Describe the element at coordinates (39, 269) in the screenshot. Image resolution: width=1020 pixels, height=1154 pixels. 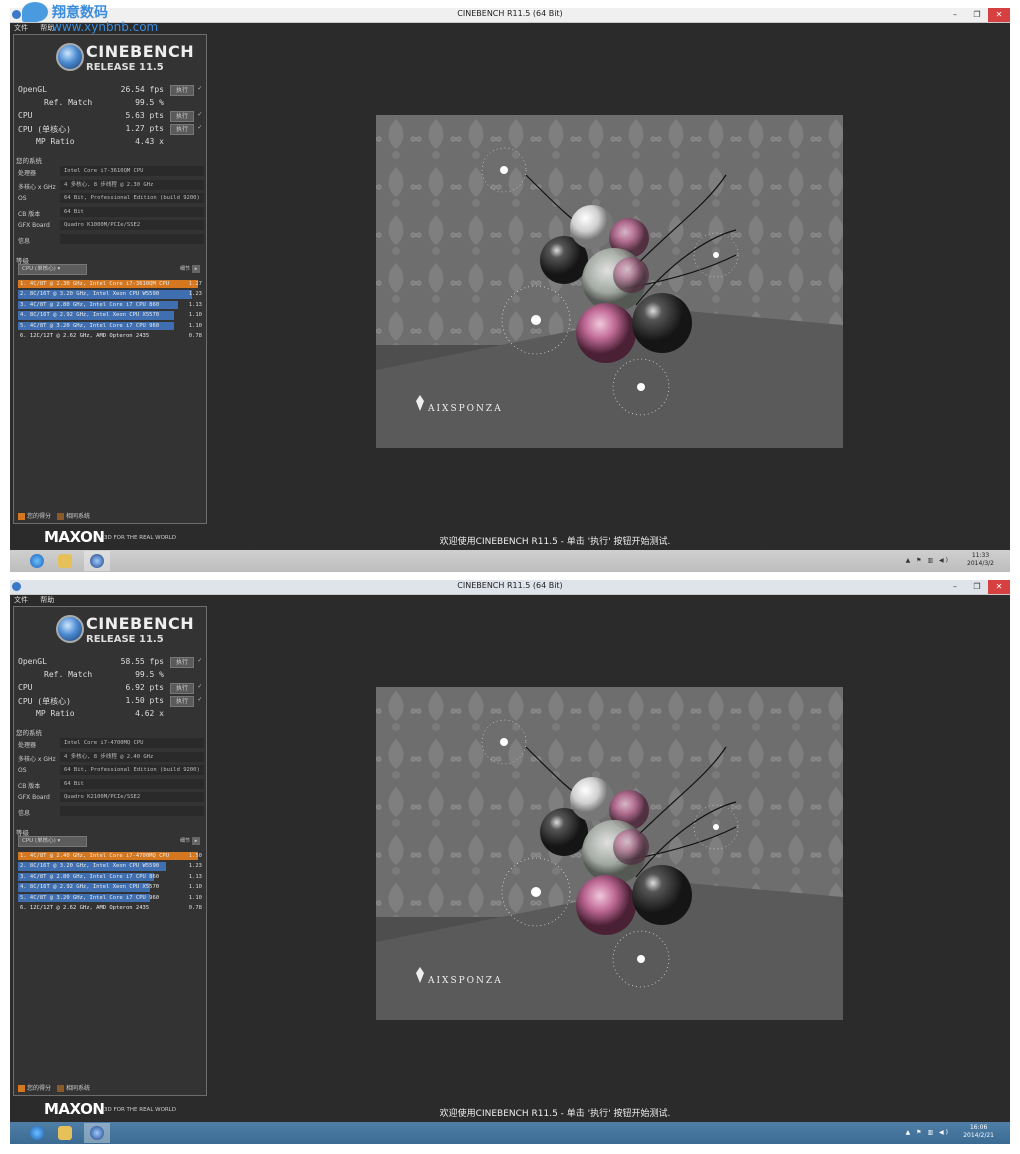
I see `ranking-select-value: CPU (单核心)` at that location.